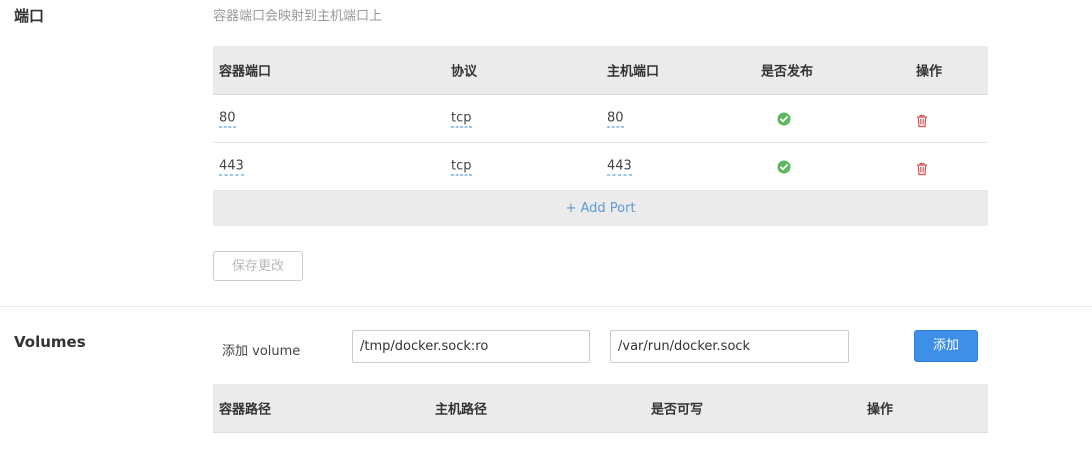 The height and width of the screenshot is (451, 1092). What do you see at coordinates (461, 410) in the screenshot?
I see `col-host-path: 主机路径` at bounding box center [461, 410].